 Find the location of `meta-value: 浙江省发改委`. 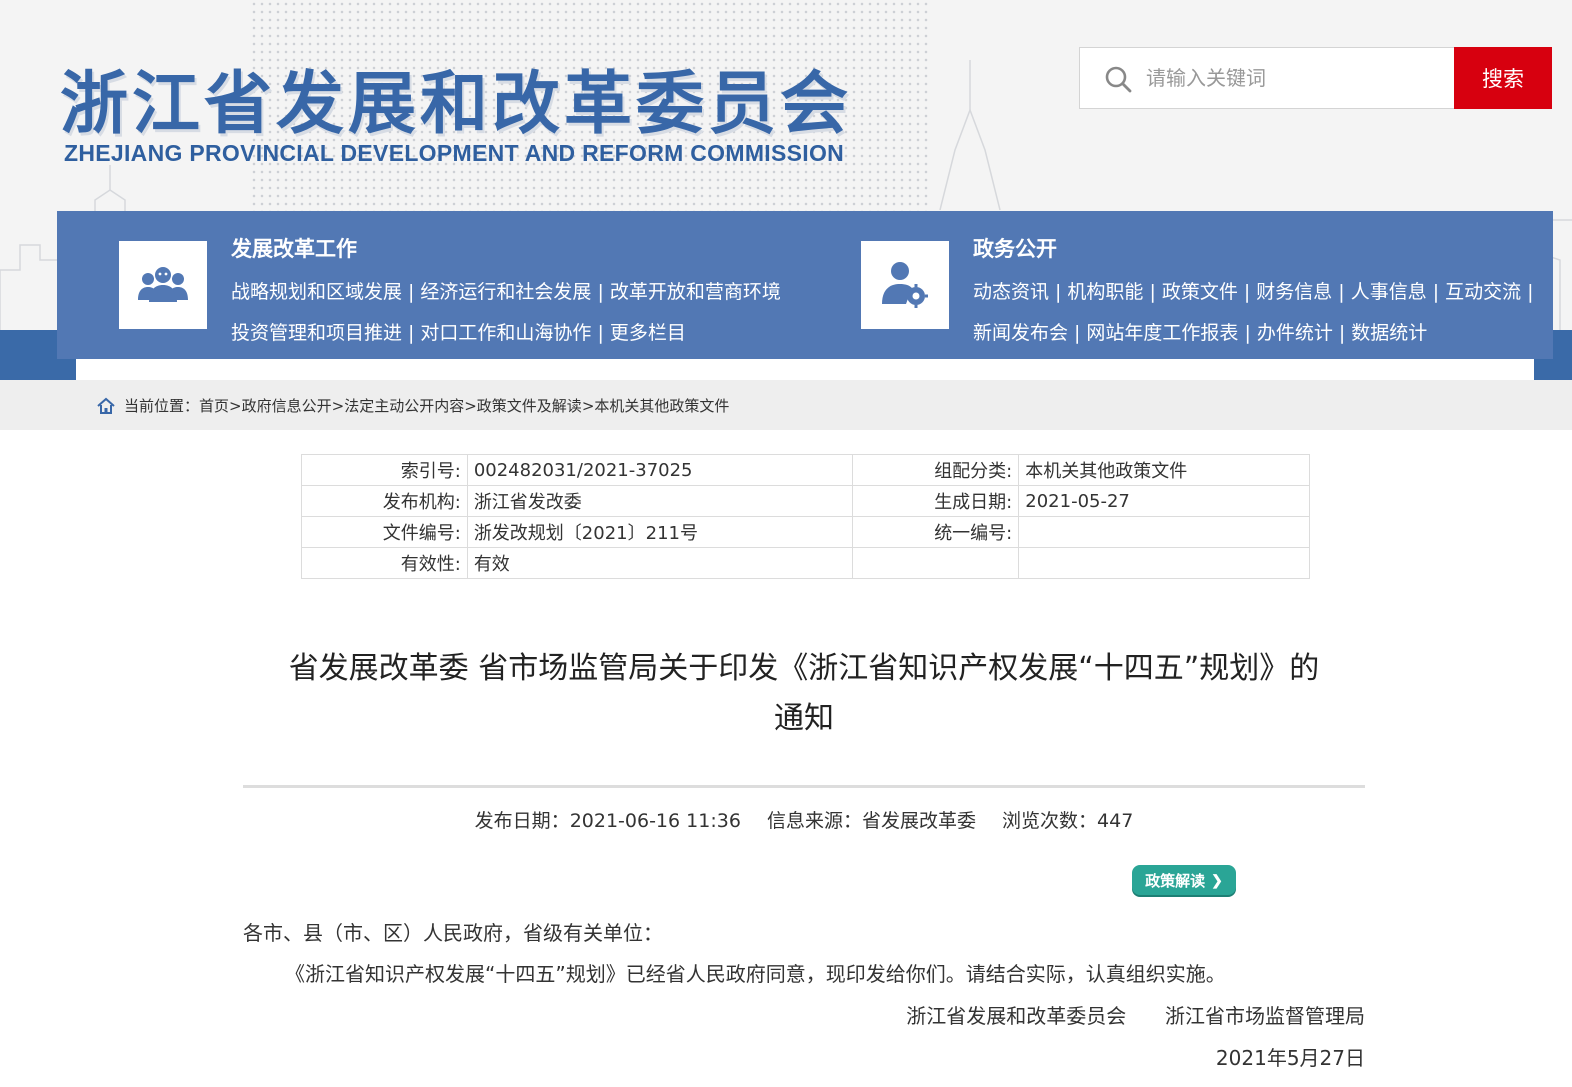

meta-value: 浙江省发改委 is located at coordinates (660, 501).